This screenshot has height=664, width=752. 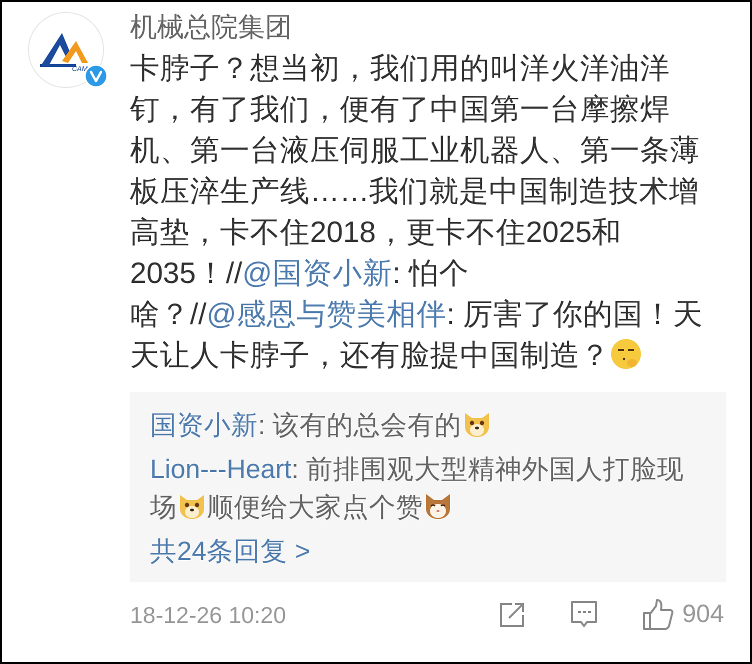 What do you see at coordinates (703, 614) in the screenshot?
I see `like-count: 904` at bounding box center [703, 614].